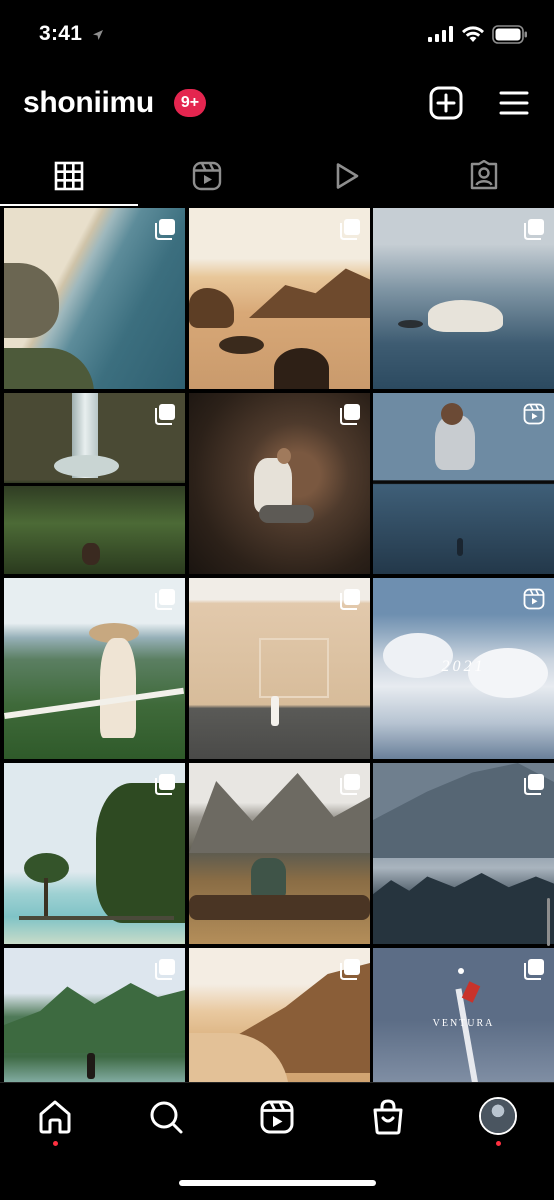  I want to click on post-caption-2021: 2021, so click(463, 666).